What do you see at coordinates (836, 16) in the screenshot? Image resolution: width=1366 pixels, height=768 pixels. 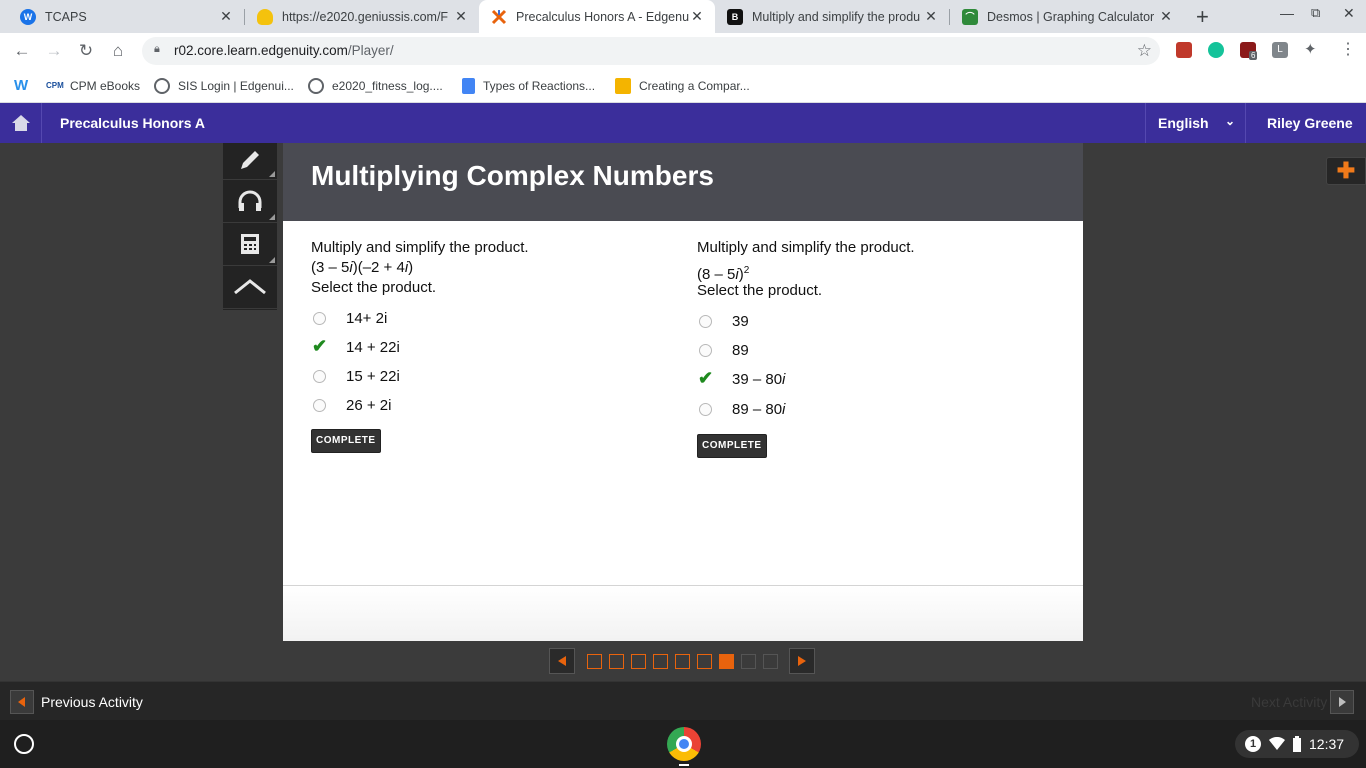 I see `tab-title: Multiply and simplify the produ` at bounding box center [836, 16].